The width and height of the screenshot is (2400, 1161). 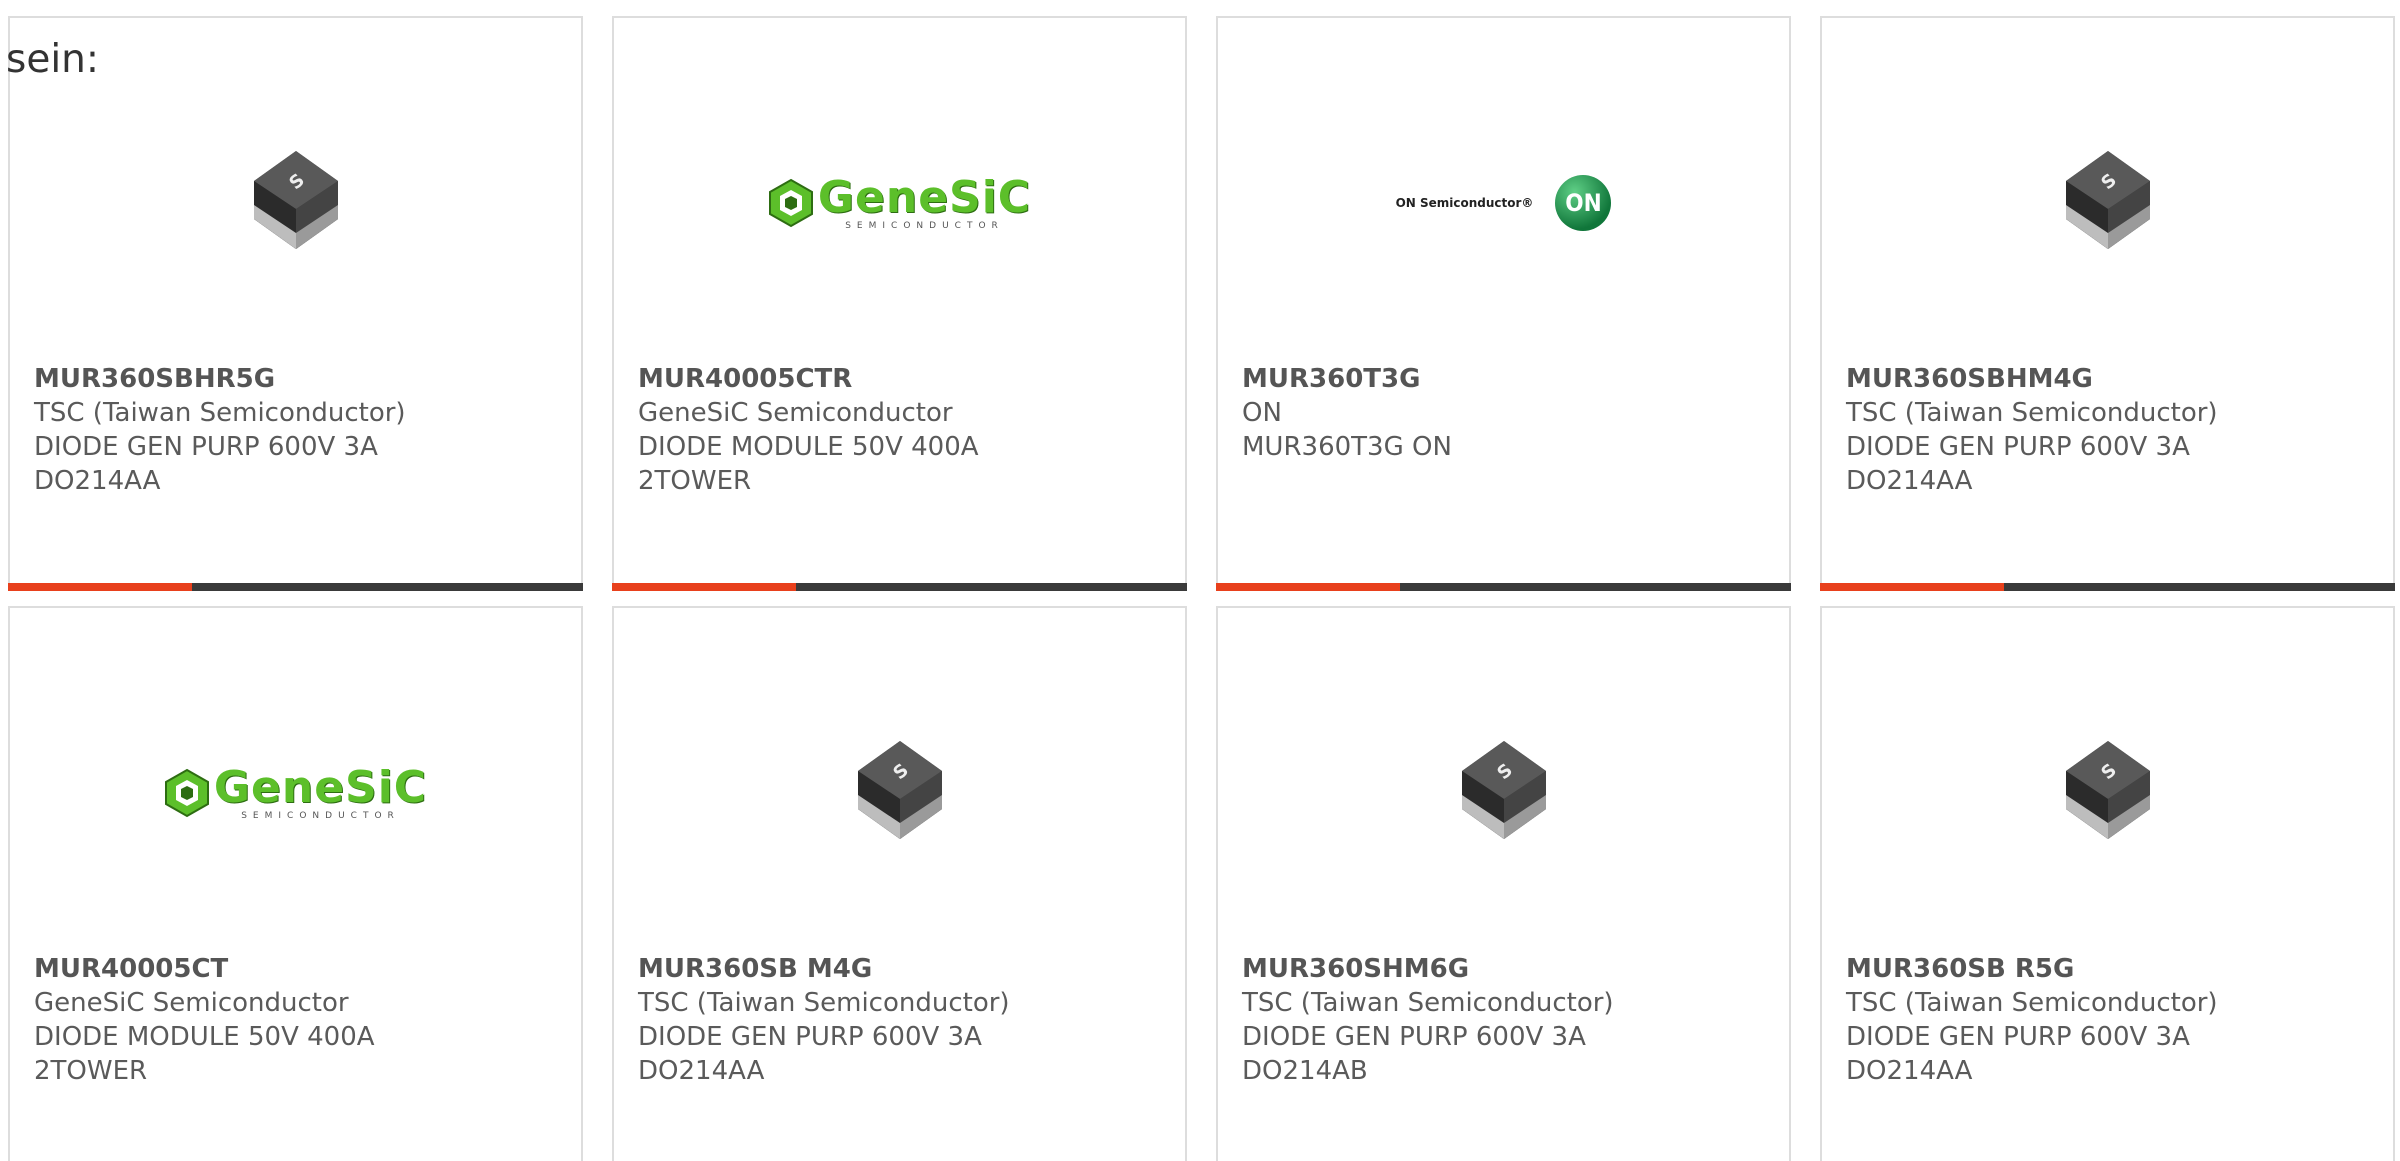 I want to click on part-number: MUR360SBHM4G, so click(x=2109, y=379).